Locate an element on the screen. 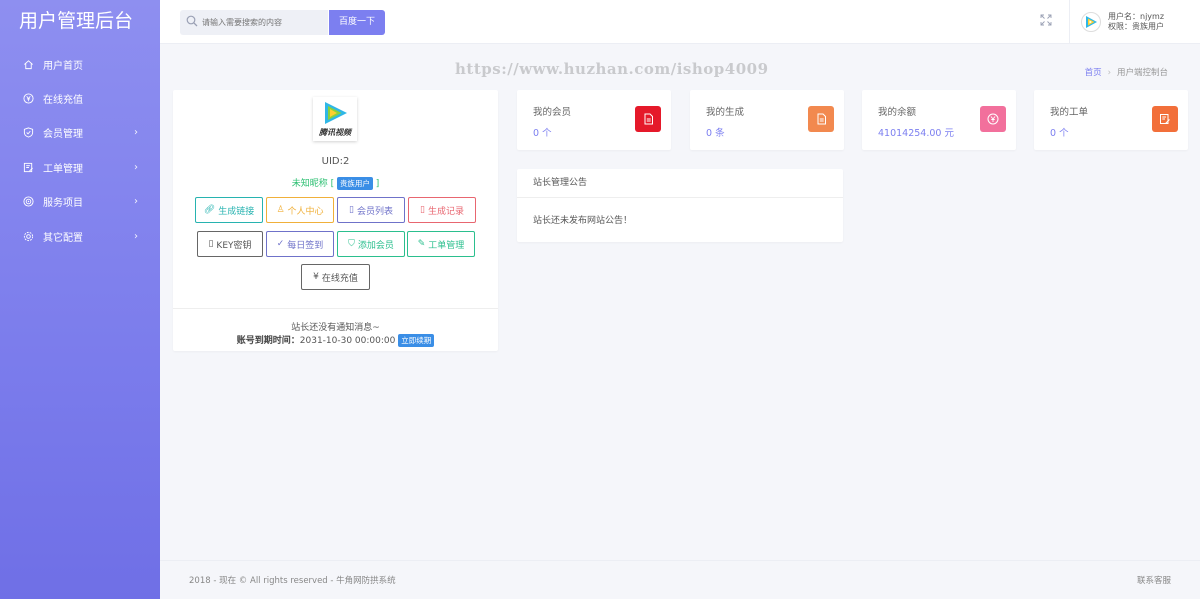 This screenshot has height=599, width=1200. gear-icon is located at coordinates (28, 236).